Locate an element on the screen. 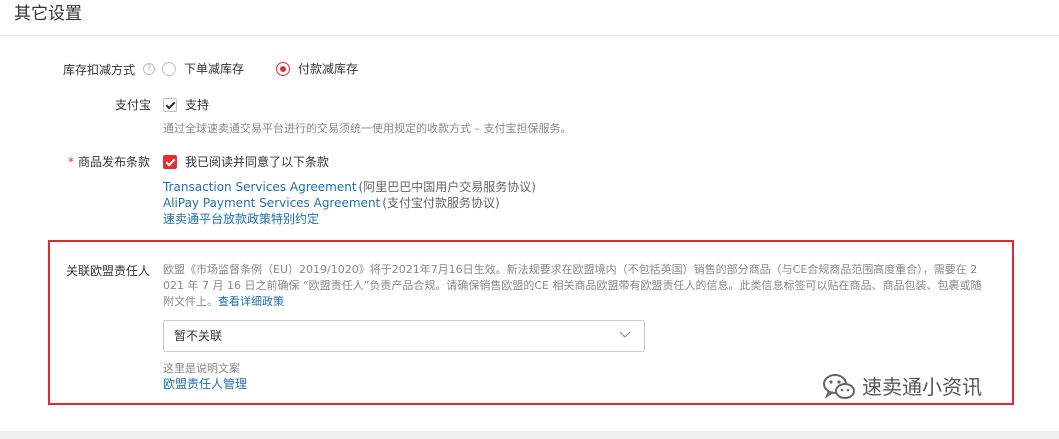 The image size is (1059, 439). chevron-down-icon is located at coordinates (625, 334).